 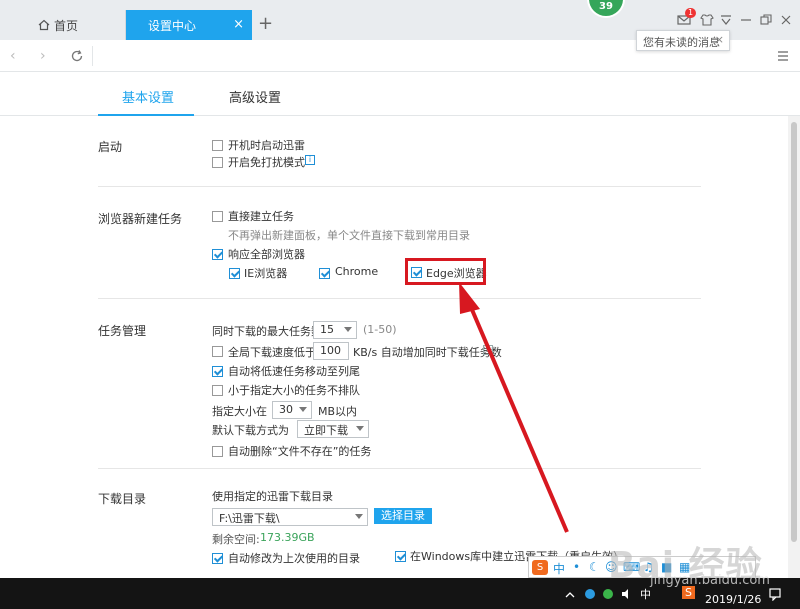 I want to click on ime-punct-icon: •, so click(x=576, y=567).